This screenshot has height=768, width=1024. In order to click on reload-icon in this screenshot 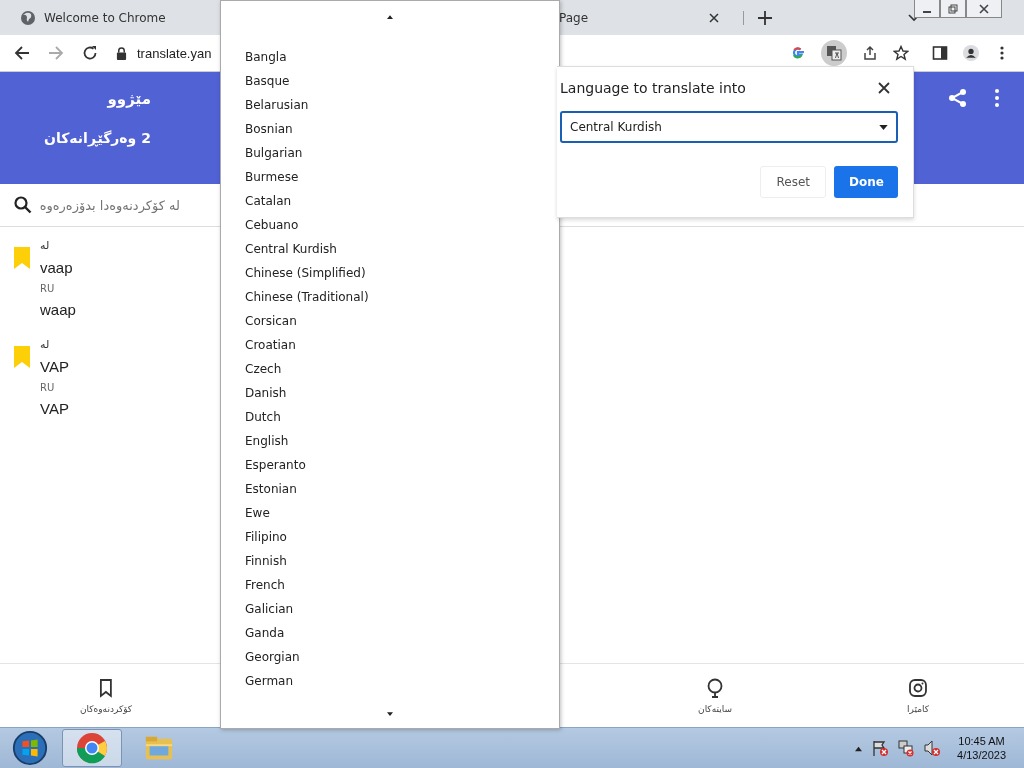, I will do `click(90, 53)`.